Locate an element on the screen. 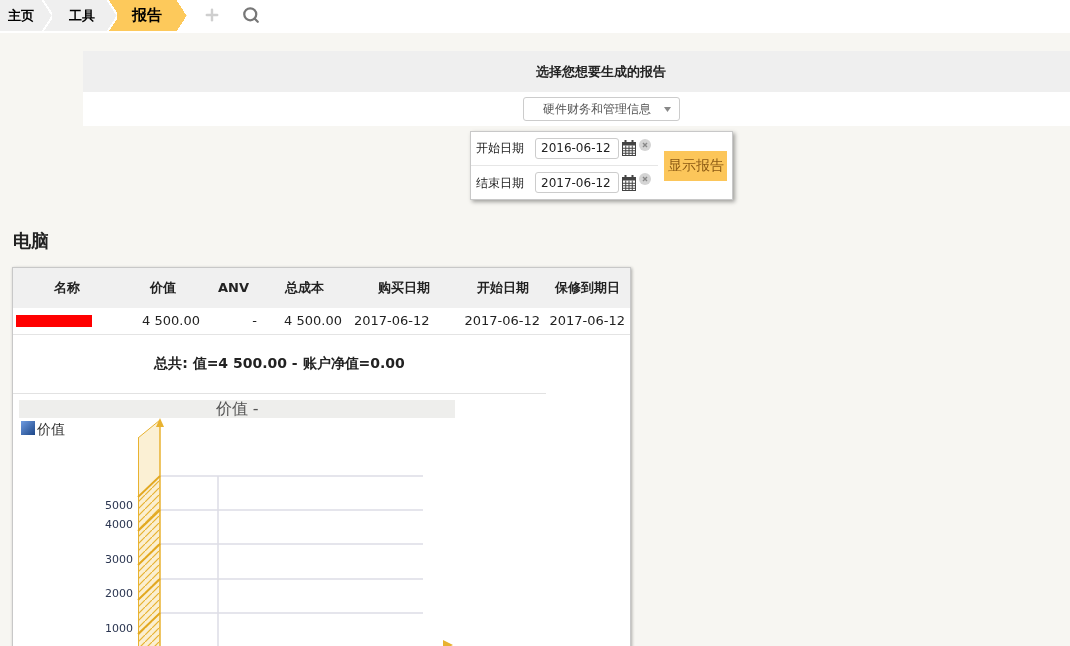  column-header: 购买日期 is located at coordinates (404, 288).